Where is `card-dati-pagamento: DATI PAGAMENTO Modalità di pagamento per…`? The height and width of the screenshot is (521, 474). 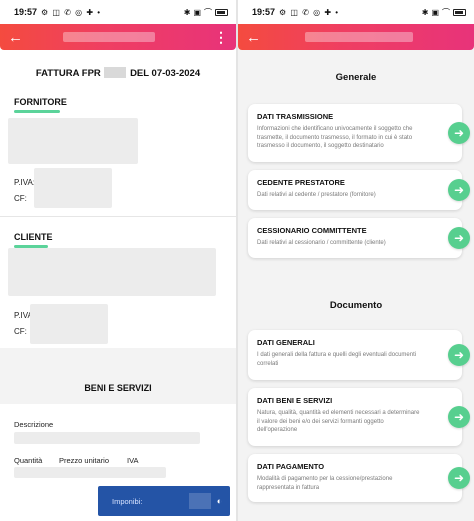 card-dati-pagamento: DATI PAGAMENTO Modalità di pagamento per… is located at coordinates (359, 478).